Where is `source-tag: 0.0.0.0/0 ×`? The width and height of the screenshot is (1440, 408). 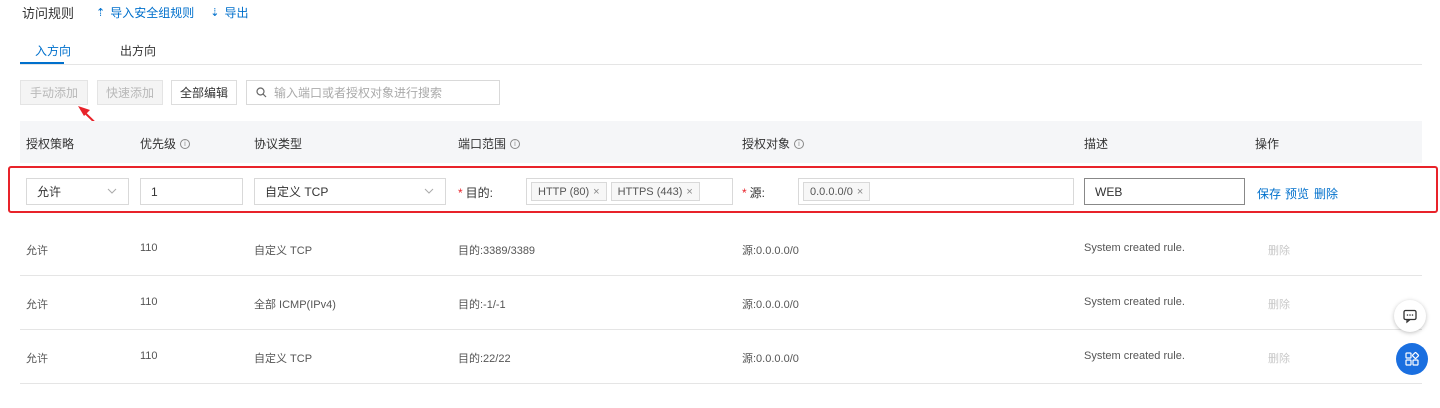 source-tag: 0.0.0.0/0 × is located at coordinates (837, 191).